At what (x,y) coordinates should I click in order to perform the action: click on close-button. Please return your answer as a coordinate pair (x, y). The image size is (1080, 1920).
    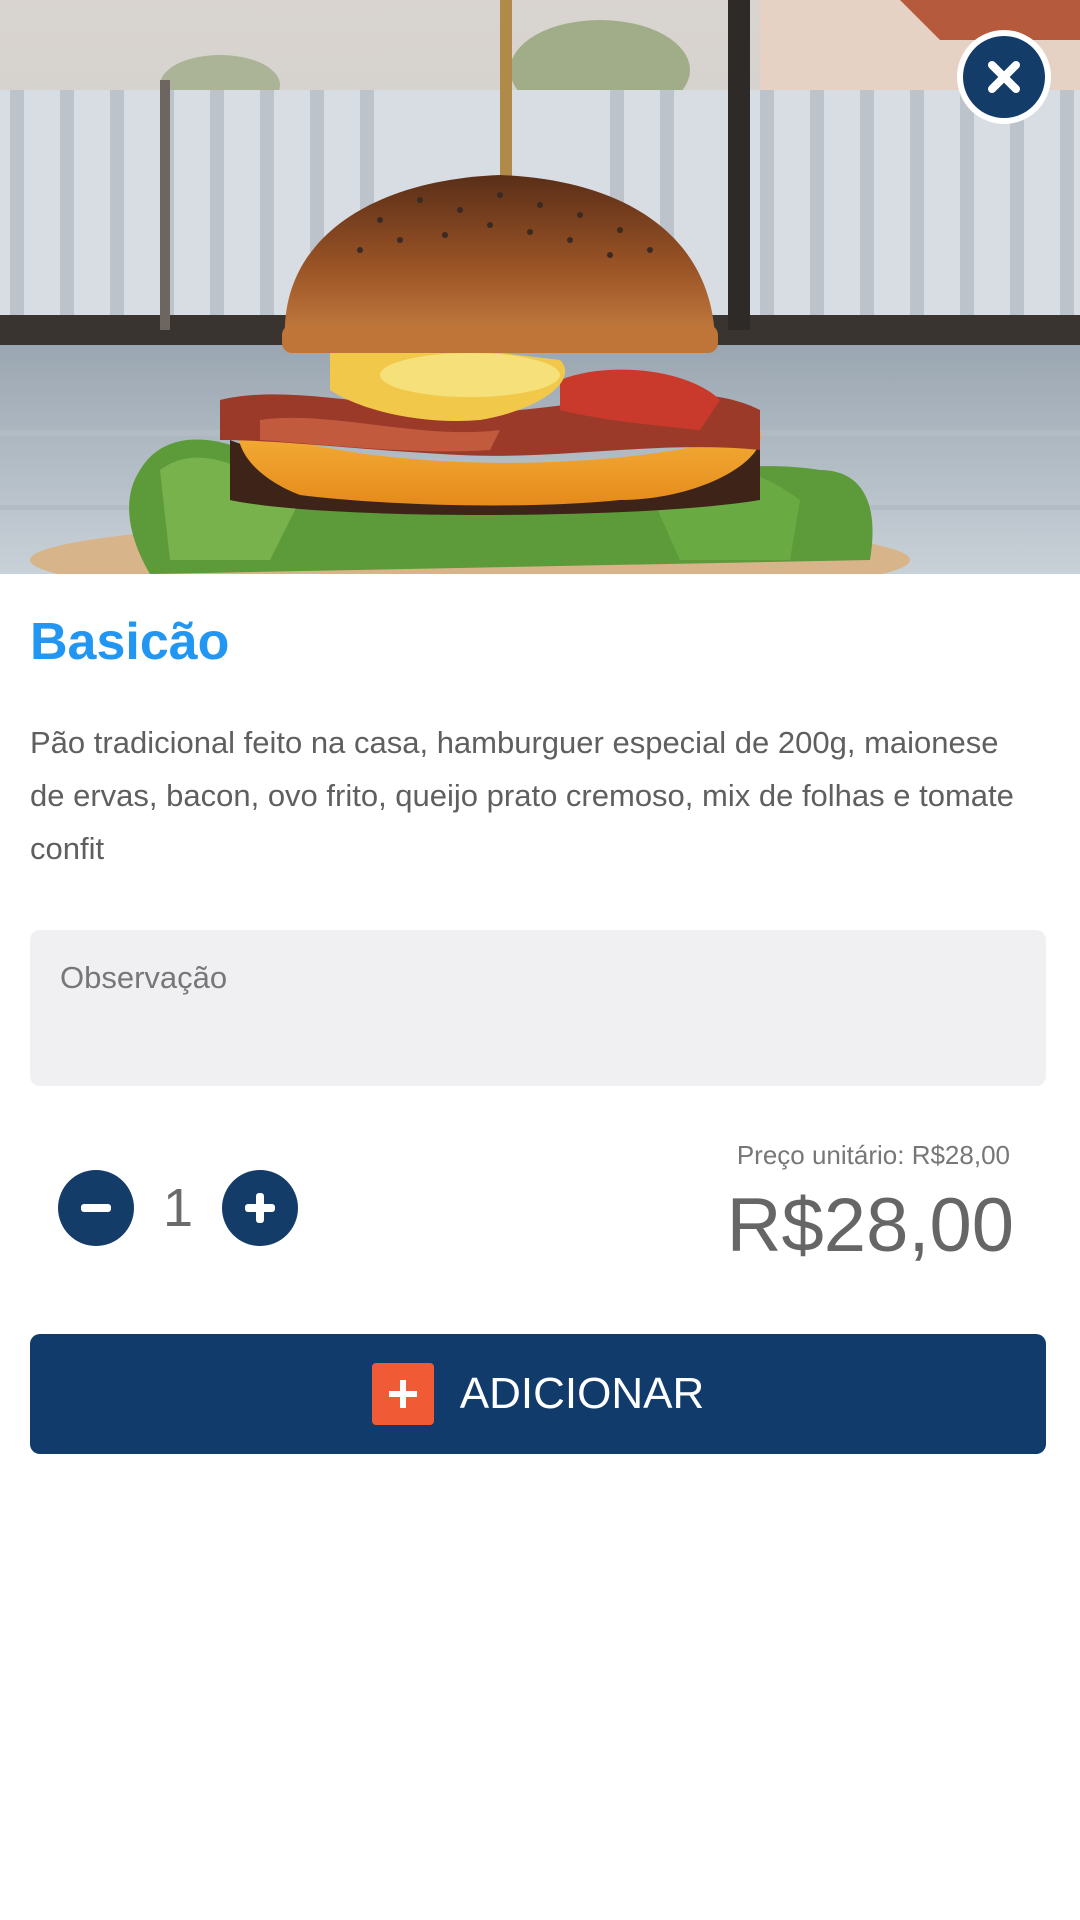
    Looking at the image, I should click on (1004, 77).